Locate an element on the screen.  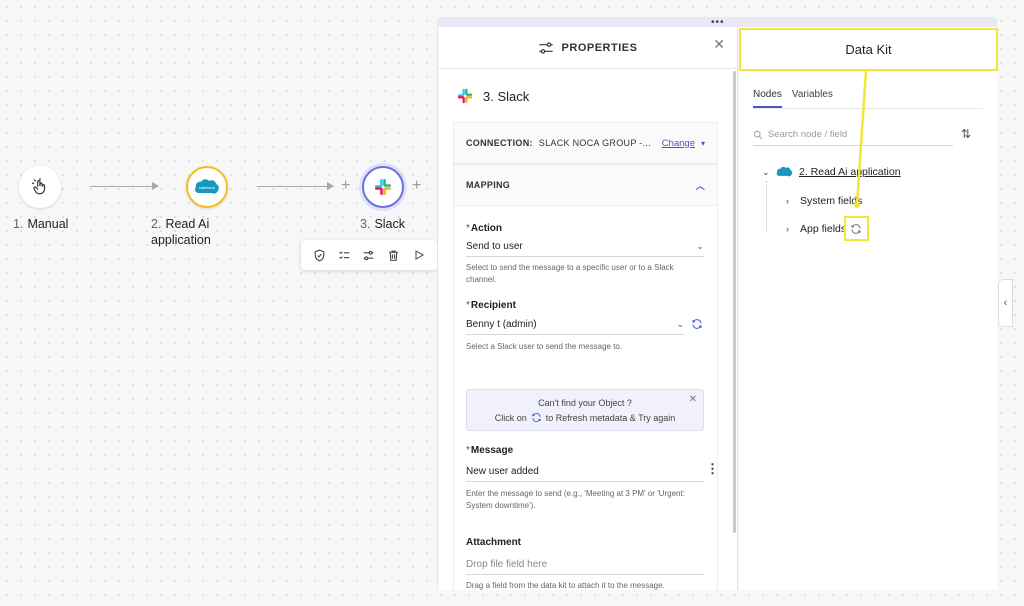
message-value: New user added is located at coordinates (502, 471).